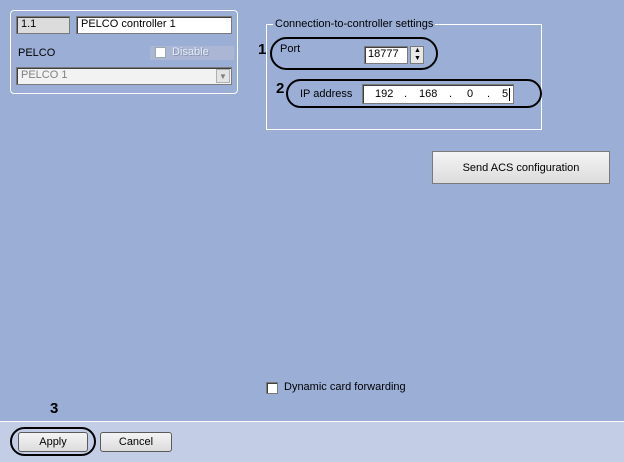 The height and width of the screenshot is (462, 624). Describe the element at coordinates (384, 94) in the screenshot. I see `ip-octet-1: 192` at that location.